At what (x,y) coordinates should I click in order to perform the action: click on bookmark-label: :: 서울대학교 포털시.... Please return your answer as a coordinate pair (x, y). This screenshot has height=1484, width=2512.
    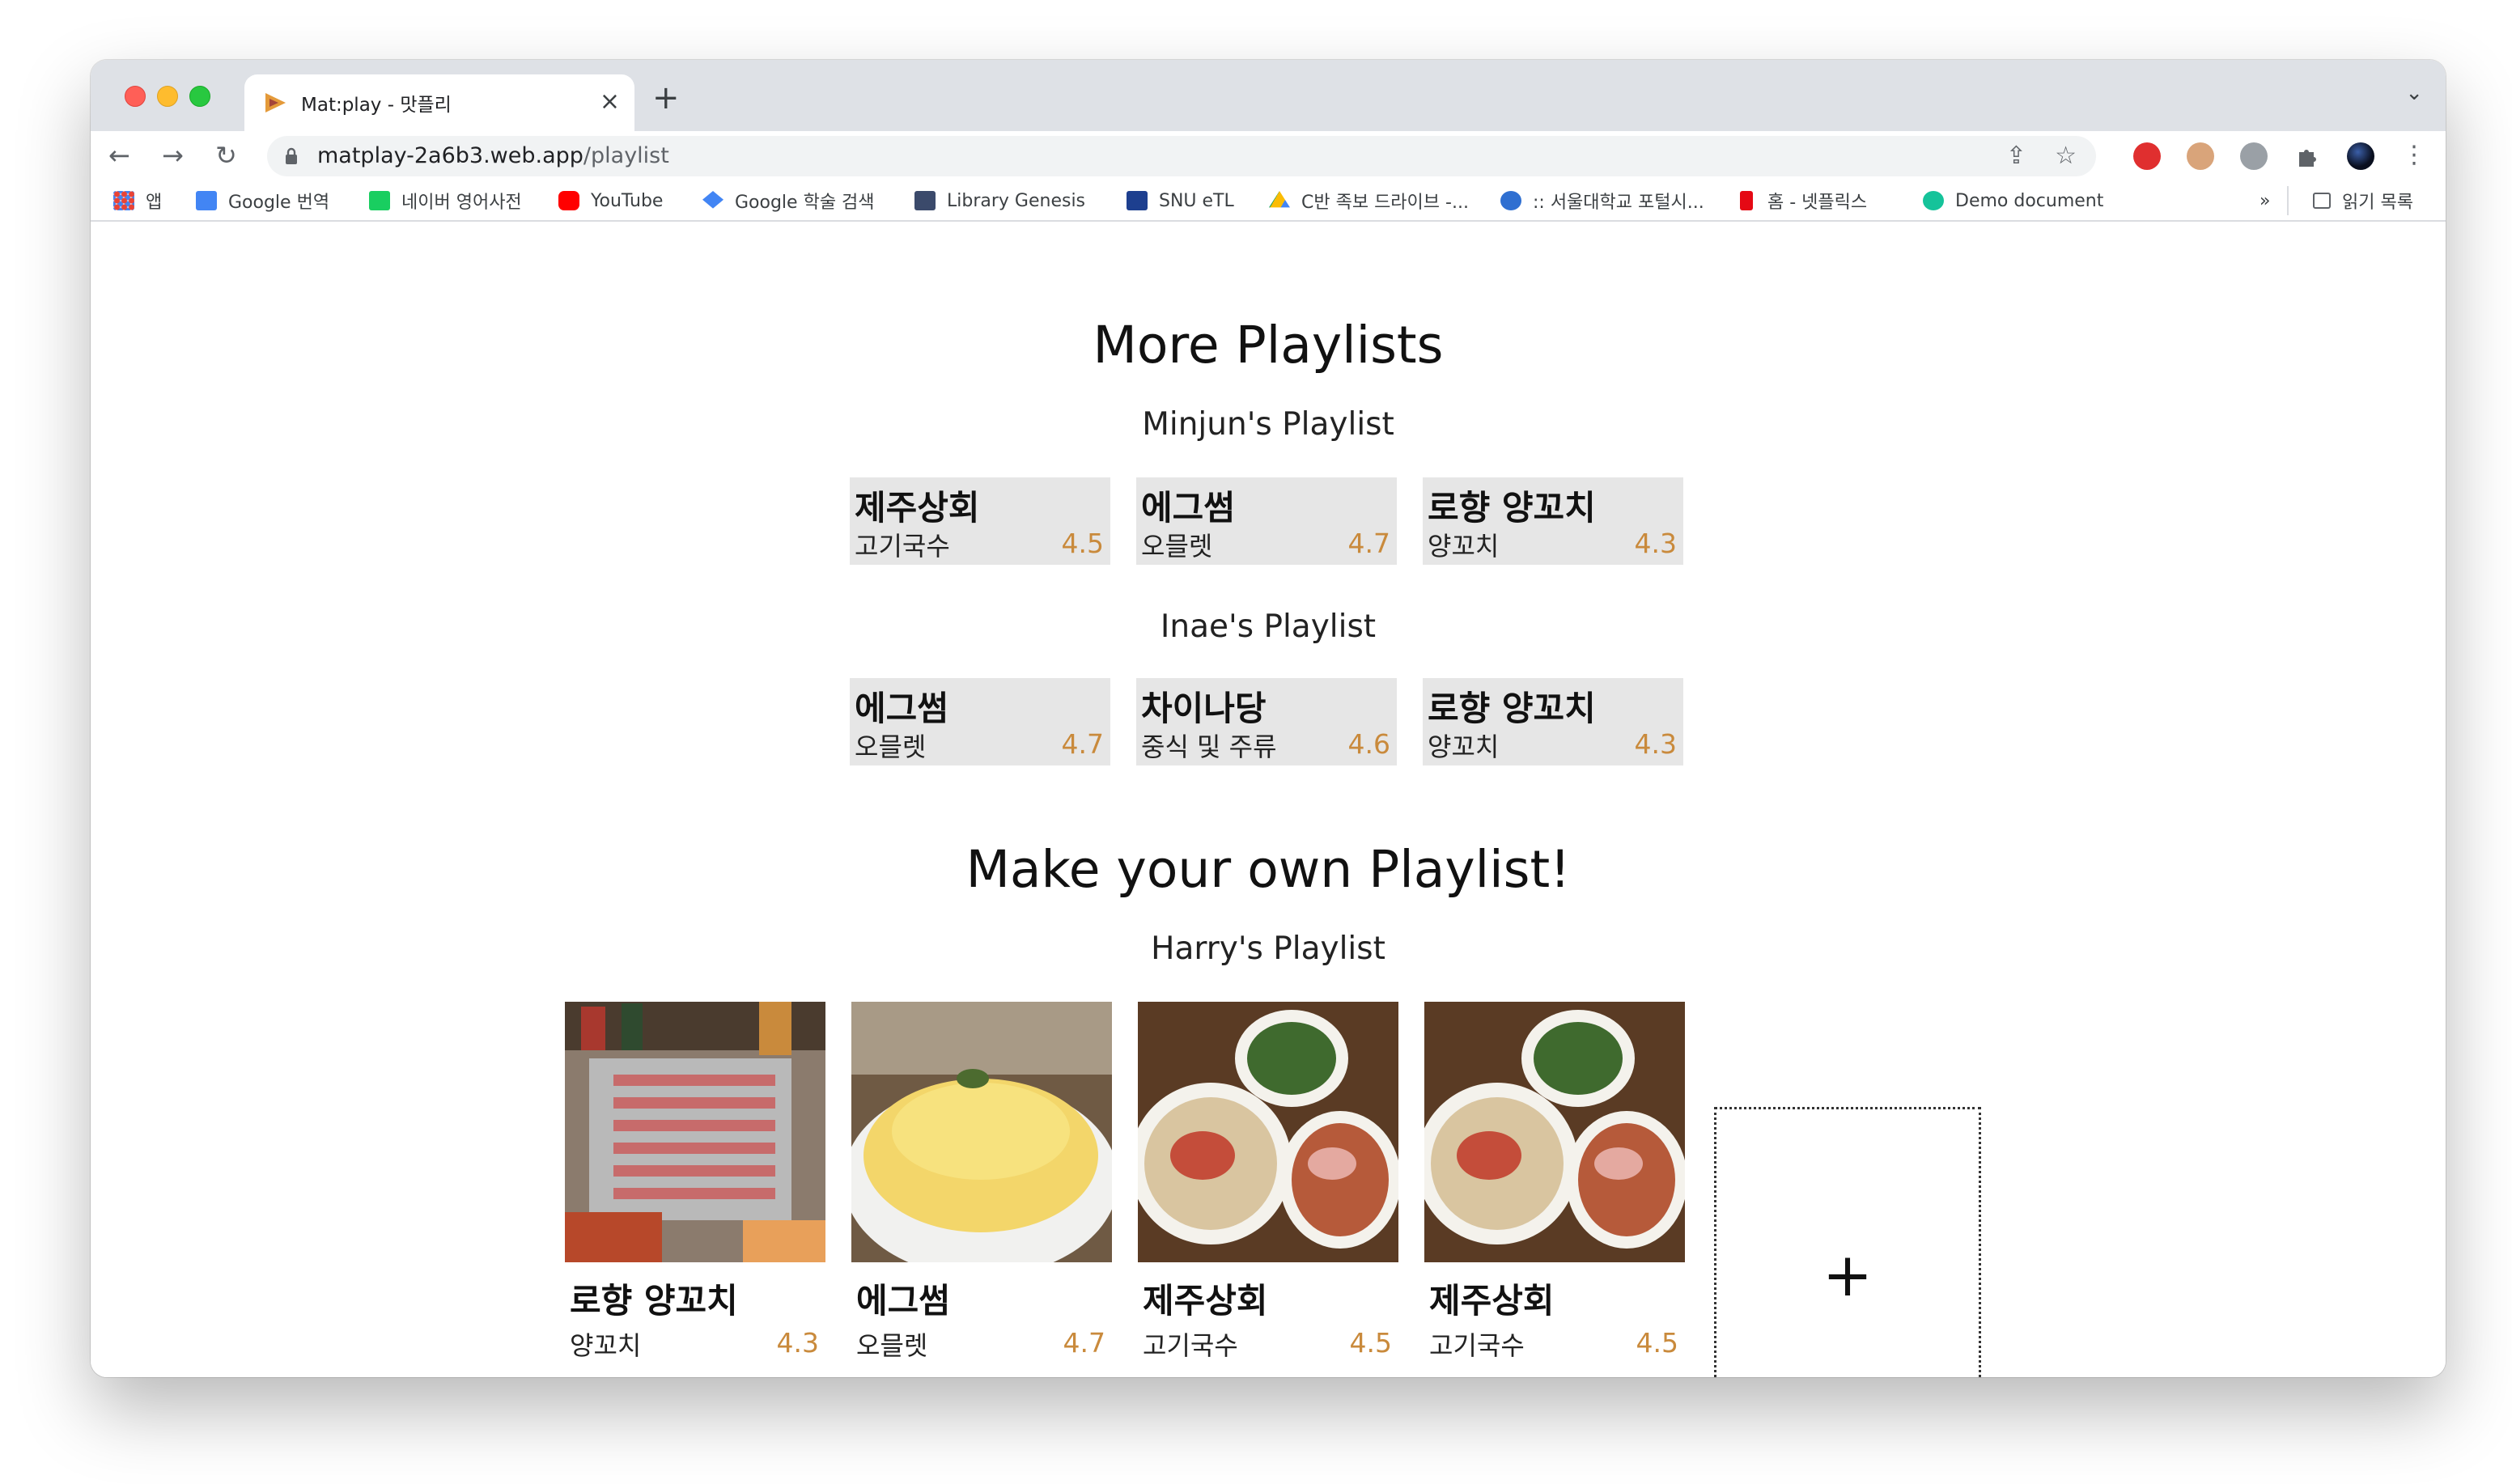
    Looking at the image, I should click on (1618, 203).